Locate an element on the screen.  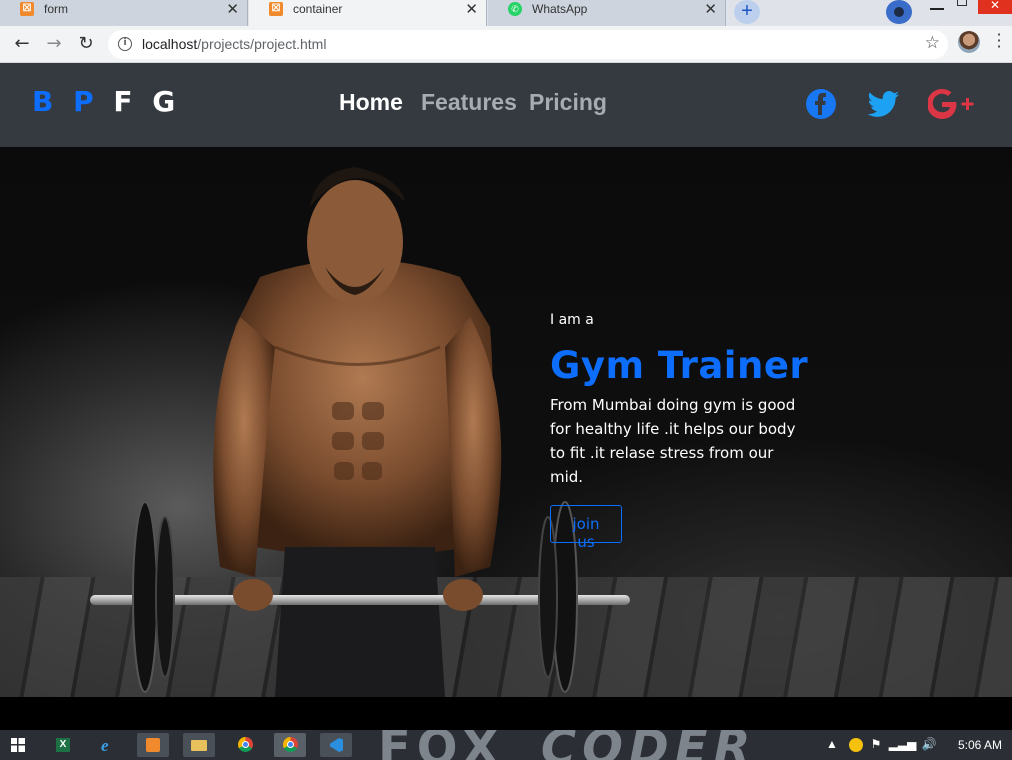
whatsapp-icon: ✆ is located at coordinates (515, 9).